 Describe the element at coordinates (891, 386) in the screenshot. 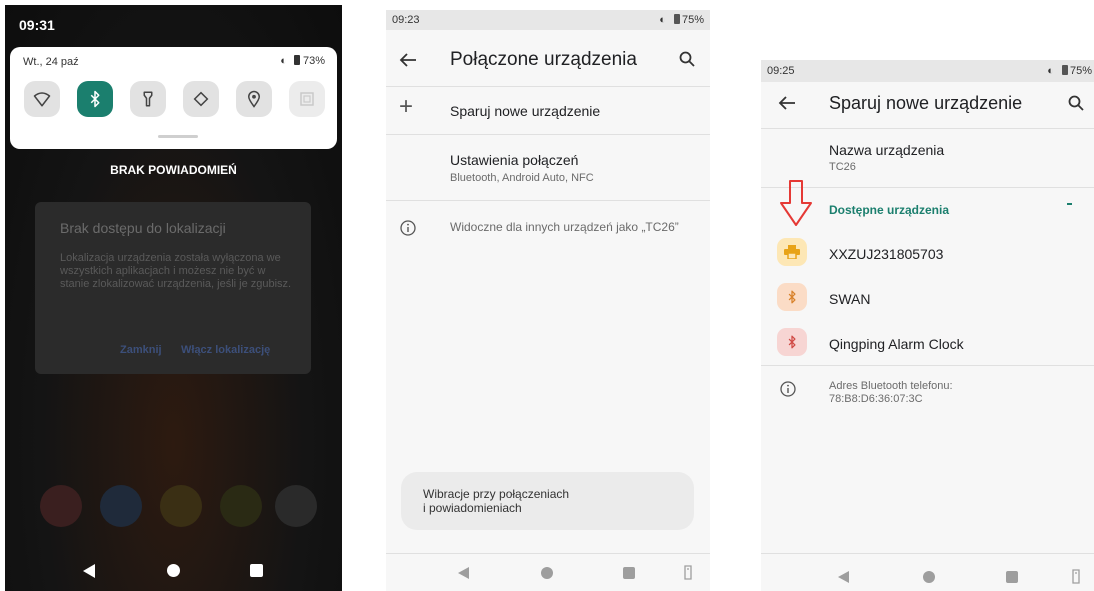

I see `bt-address-label: Adres Bluetooth telefonu:` at that location.